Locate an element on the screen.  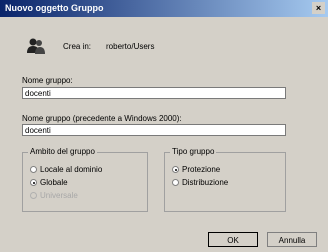
close-icon: × is located at coordinates (318, 8).